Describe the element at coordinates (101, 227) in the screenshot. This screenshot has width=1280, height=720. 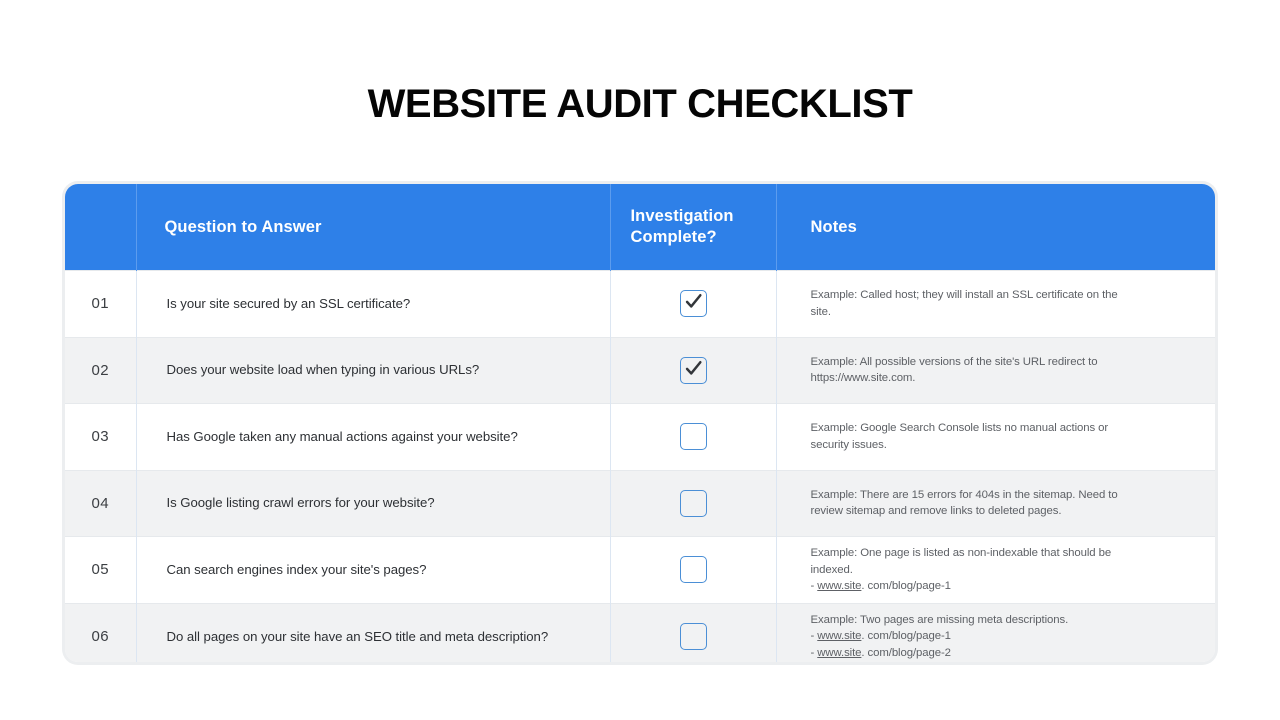
I see `column-header-number` at that location.